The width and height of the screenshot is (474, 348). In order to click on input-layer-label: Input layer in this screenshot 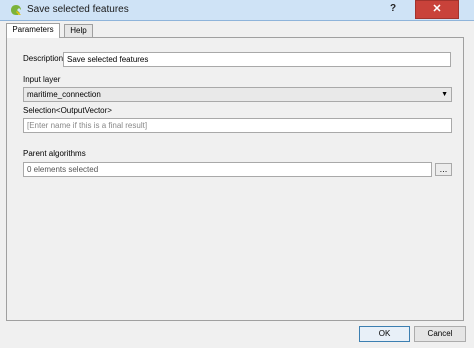, I will do `click(42, 79)`.